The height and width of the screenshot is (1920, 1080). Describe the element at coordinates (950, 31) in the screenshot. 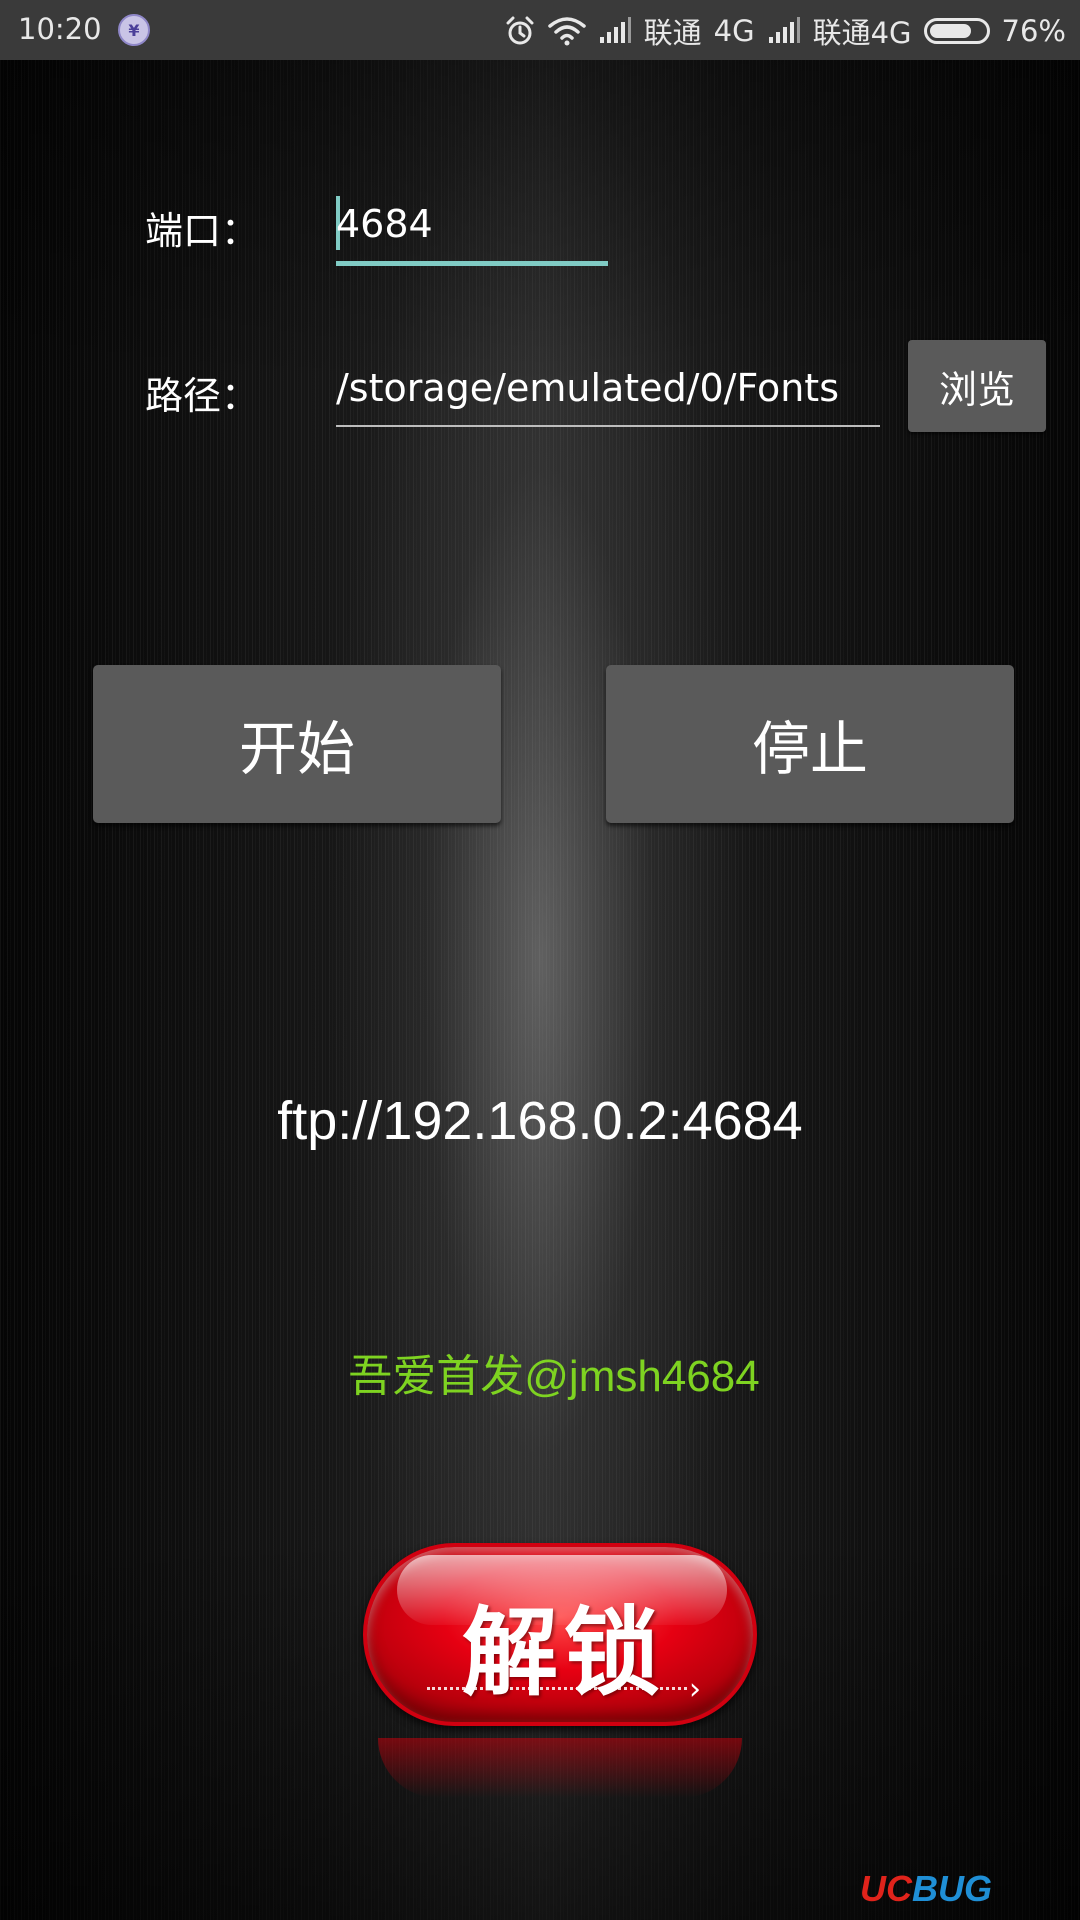

I see `battery-fill` at that location.